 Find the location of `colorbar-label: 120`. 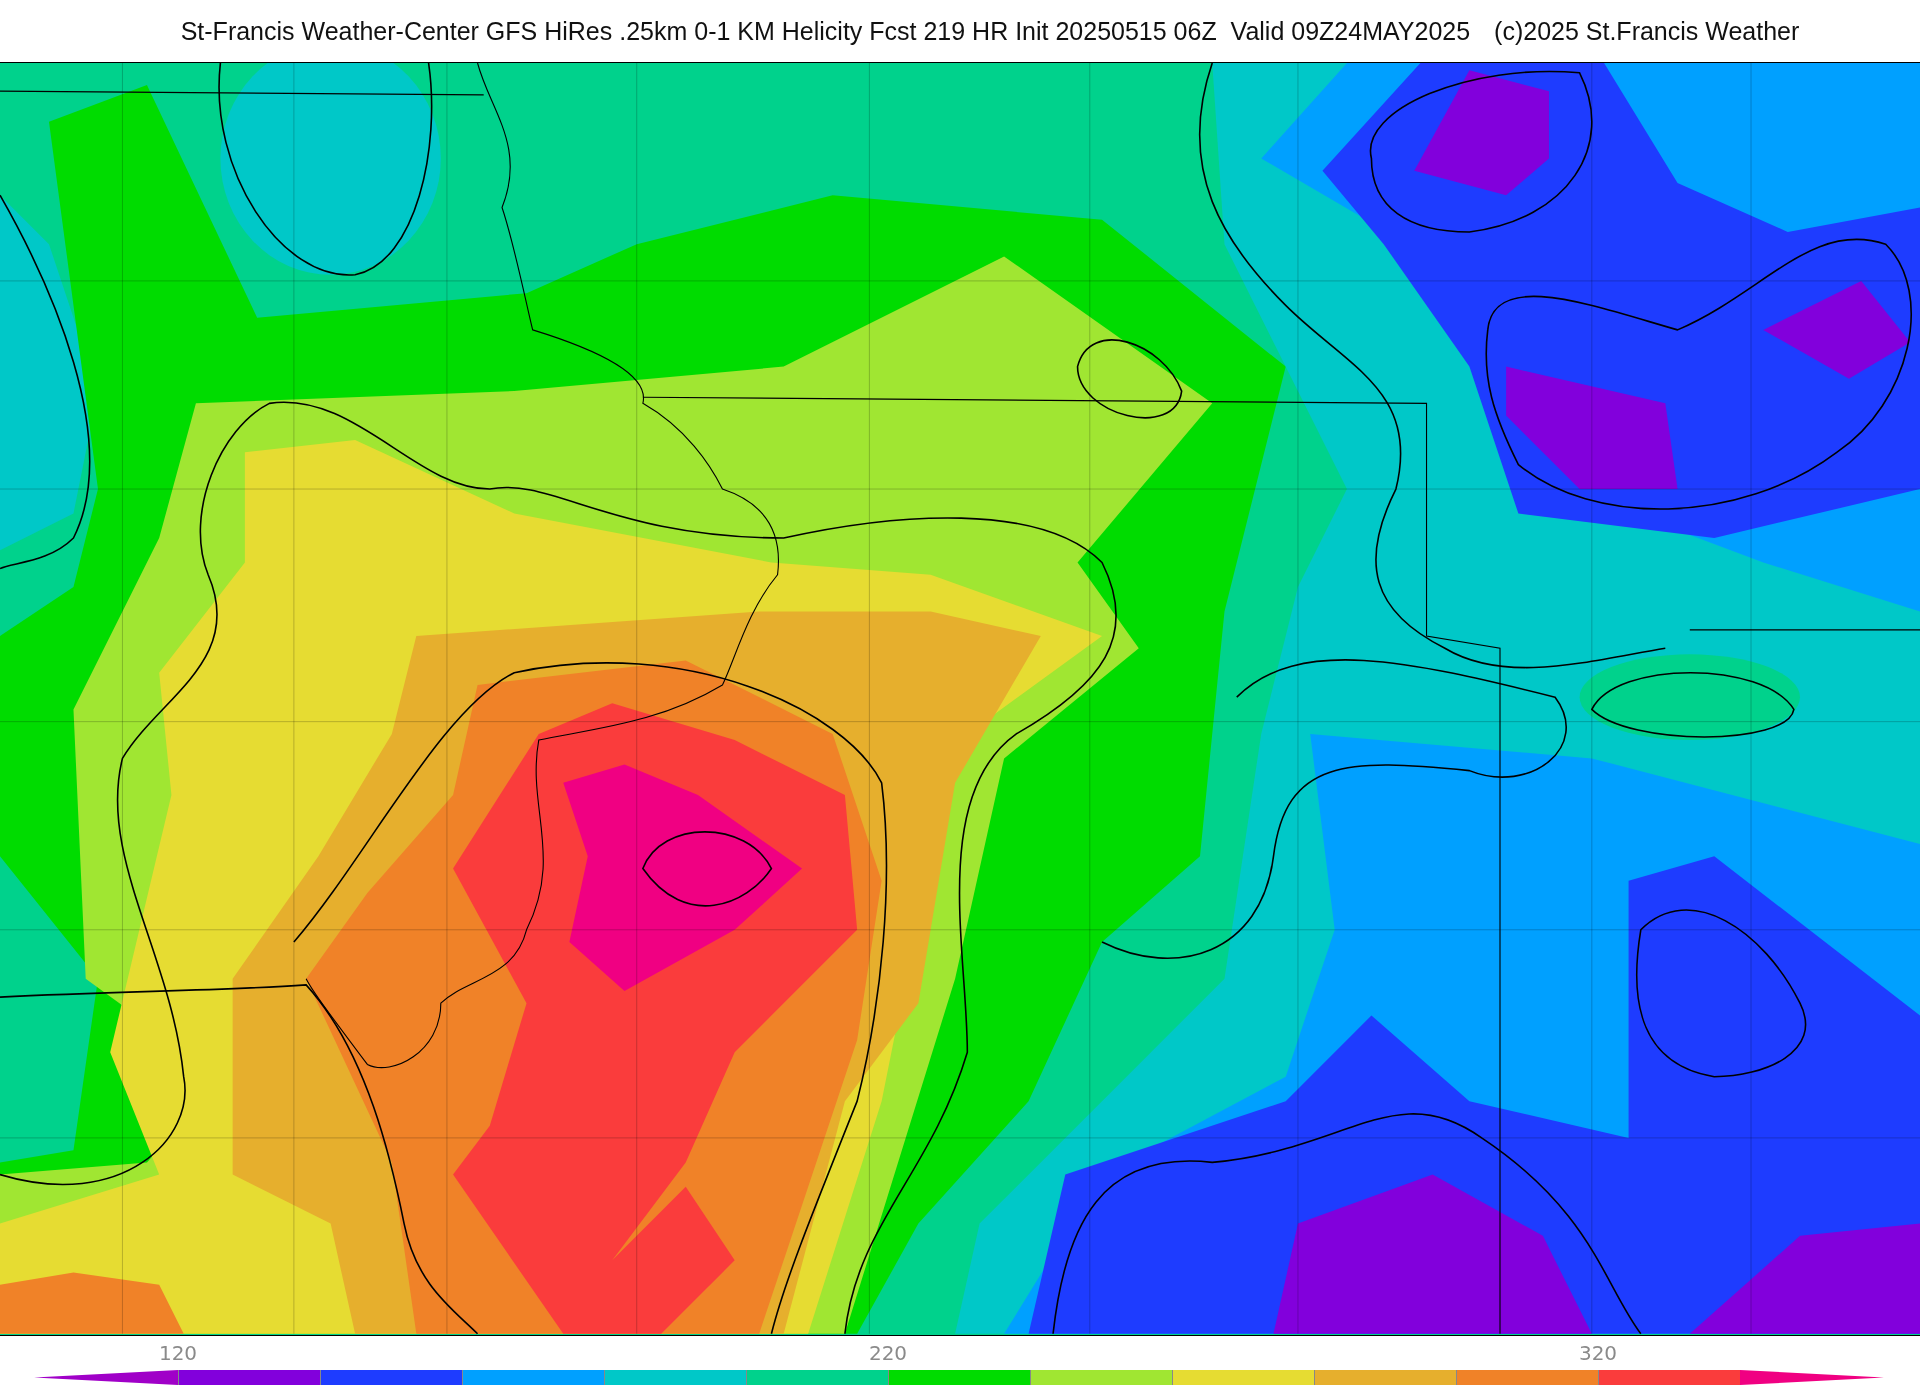

colorbar-label: 120 is located at coordinates (178, 1353).